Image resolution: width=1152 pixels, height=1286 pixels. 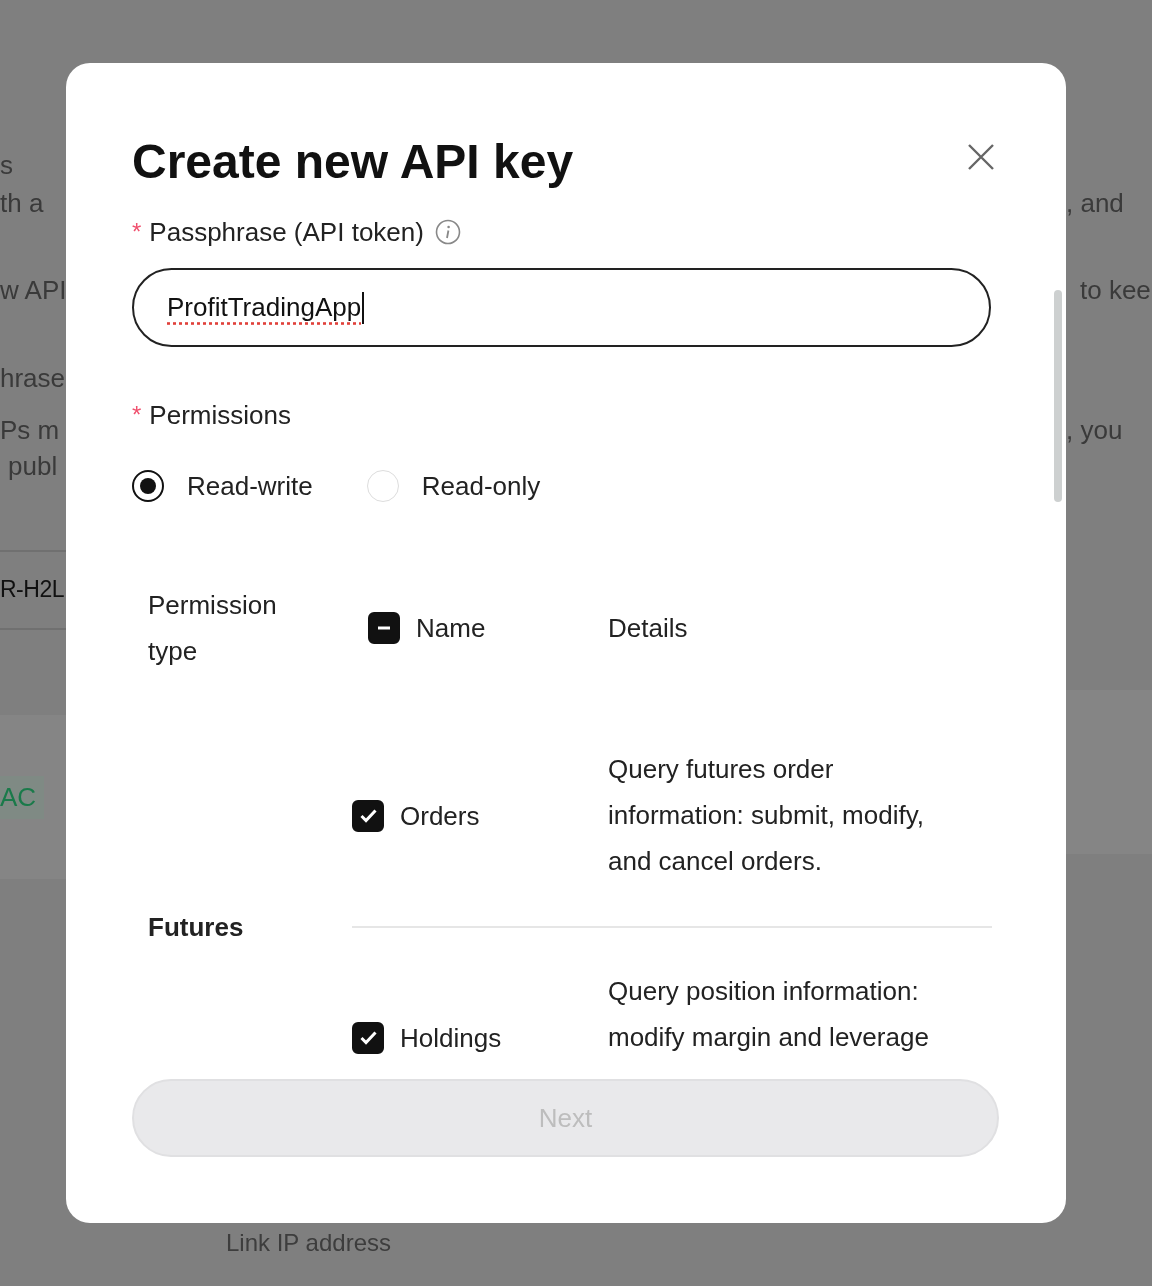 I want to click on column-header: Permission type, so click(x=212, y=628).